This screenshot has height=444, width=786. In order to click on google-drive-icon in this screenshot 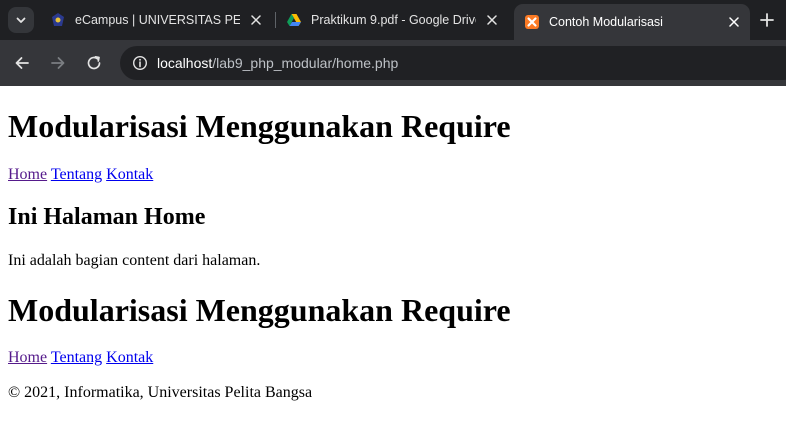, I will do `click(294, 20)`.